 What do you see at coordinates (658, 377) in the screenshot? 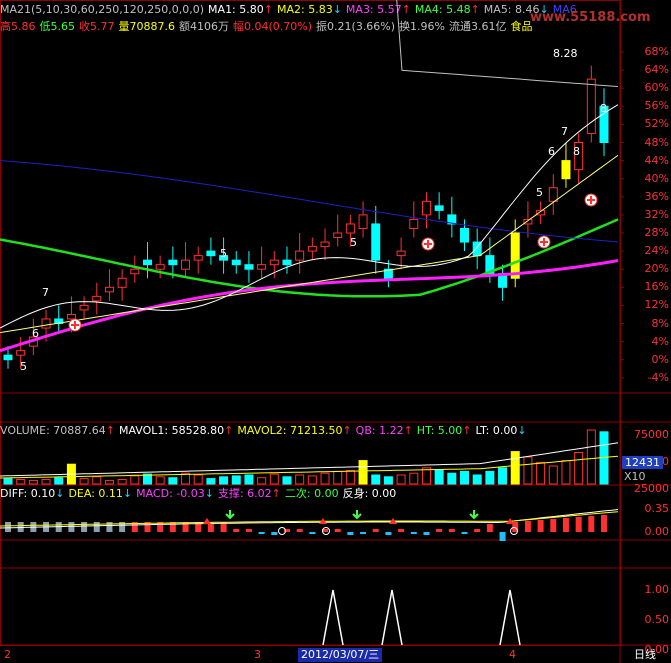
I see `price-tick-18: -4%` at bounding box center [658, 377].